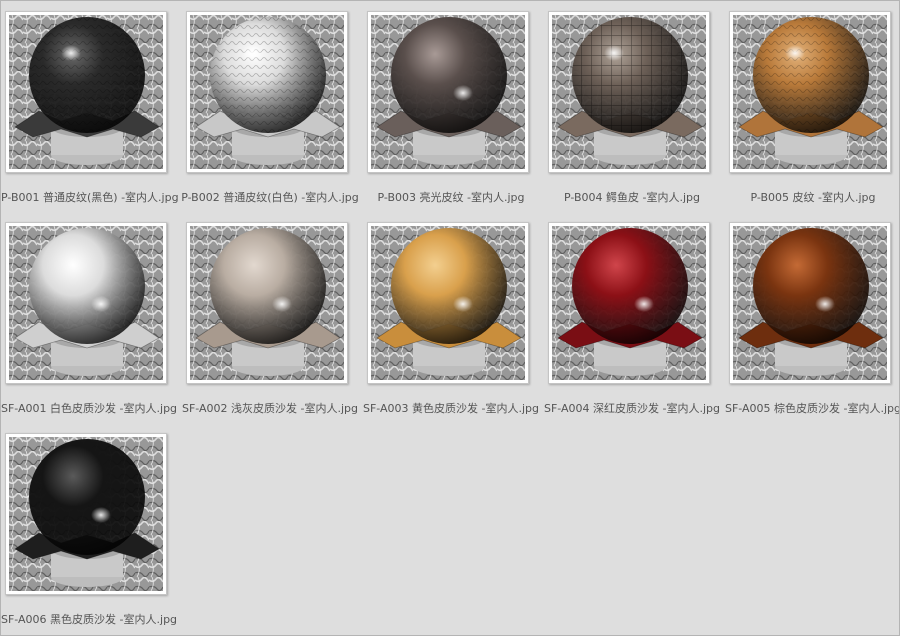 This screenshot has width=900, height=636. I want to click on file-tile: SF-A006 黑色皮质沙发 -室内人.jpg, so click(90, 531).